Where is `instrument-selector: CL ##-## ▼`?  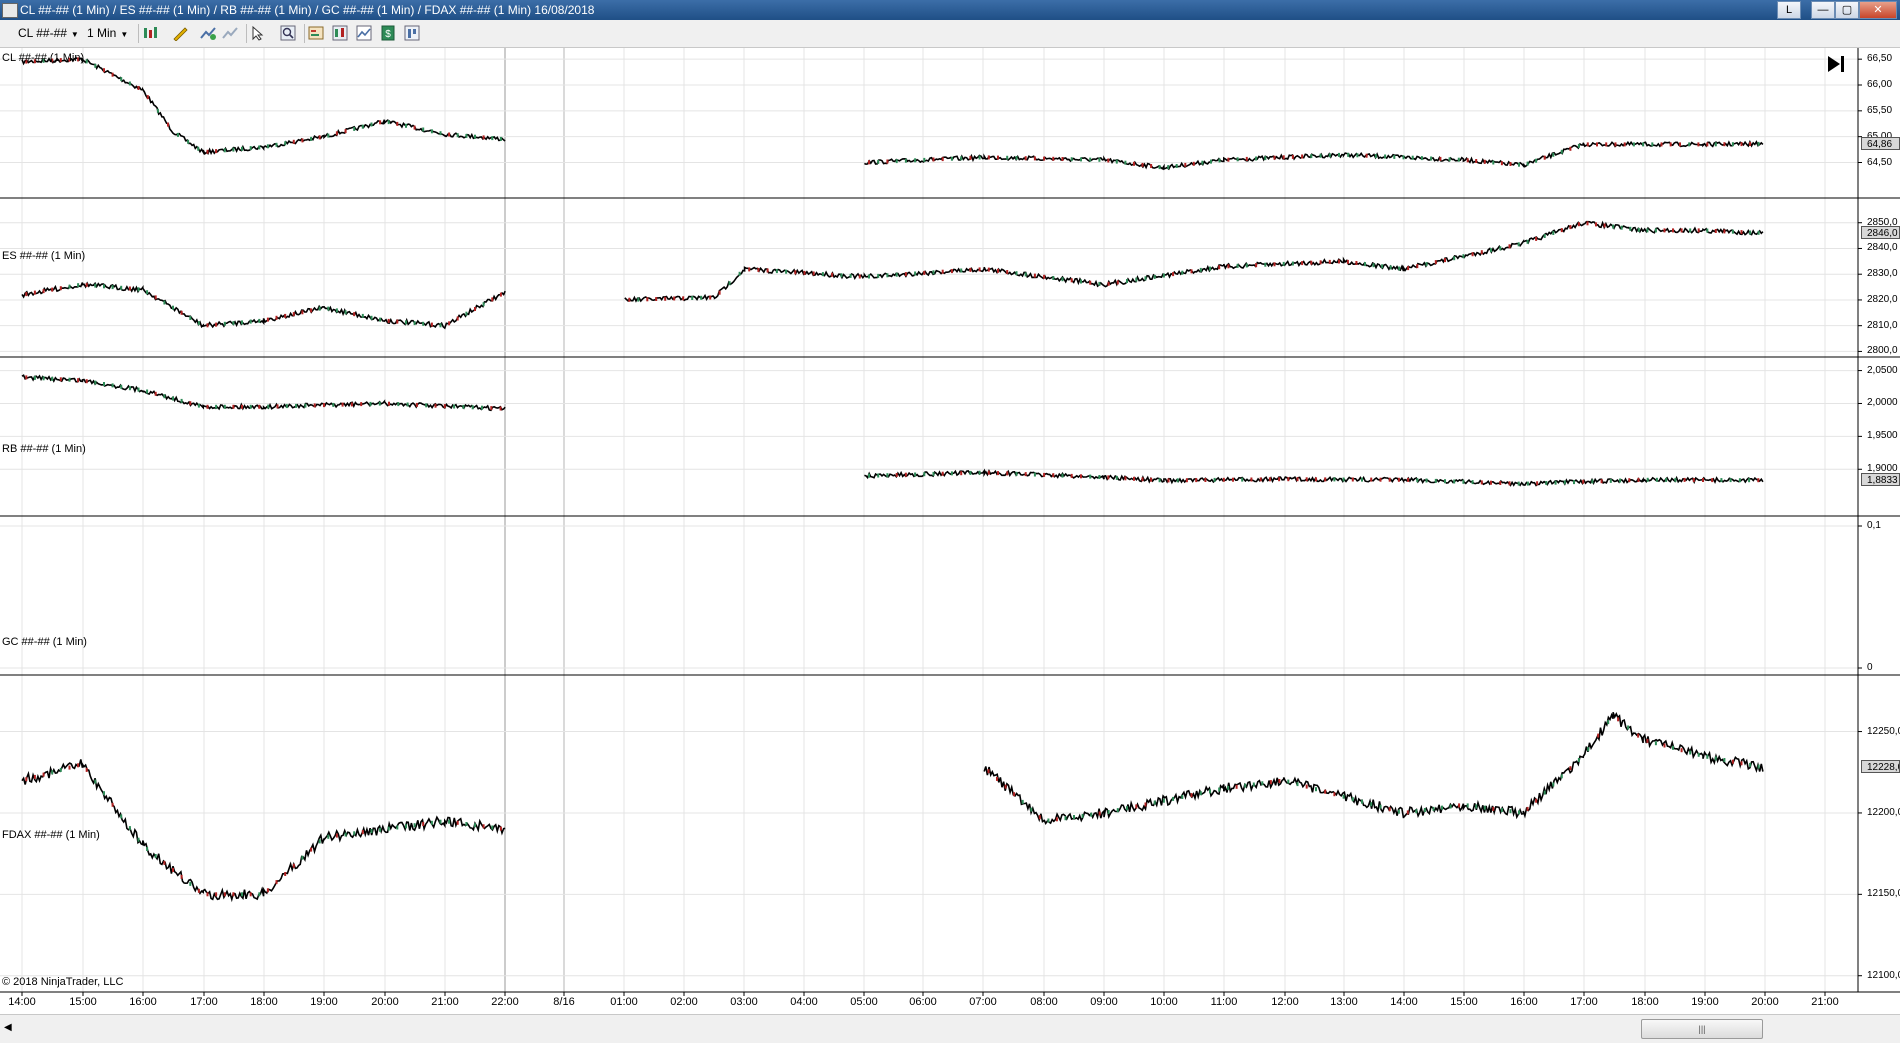 instrument-selector: CL ##-## ▼ is located at coordinates (48, 33).